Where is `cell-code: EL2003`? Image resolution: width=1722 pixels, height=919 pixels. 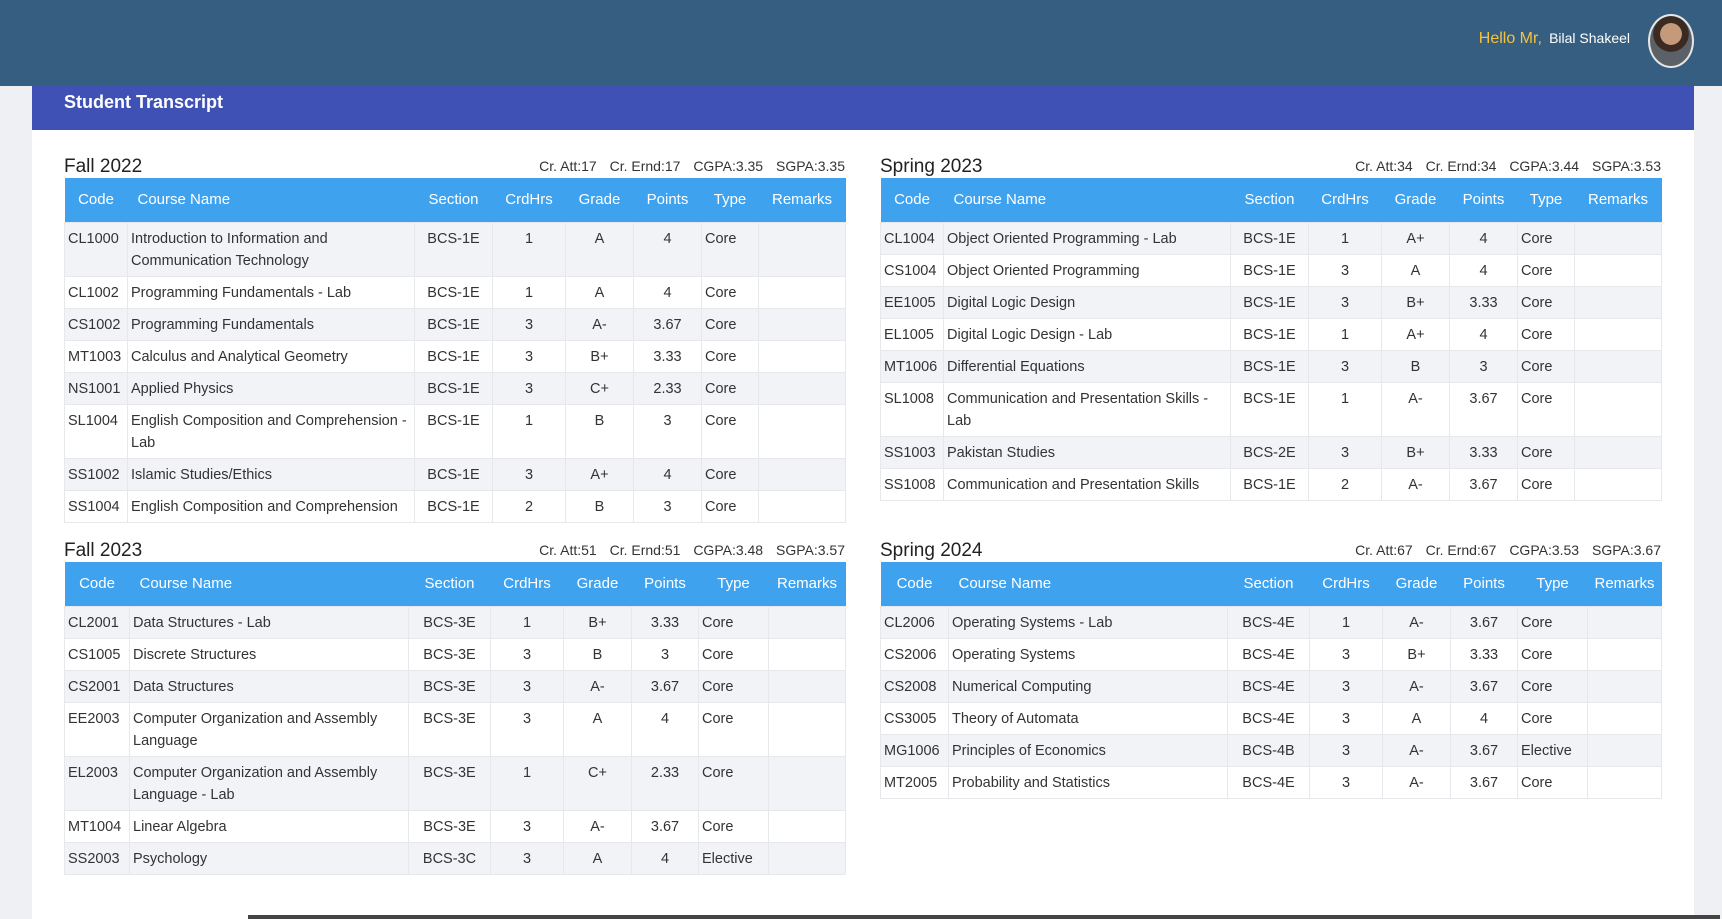 cell-code: EL2003 is located at coordinates (97, 783).